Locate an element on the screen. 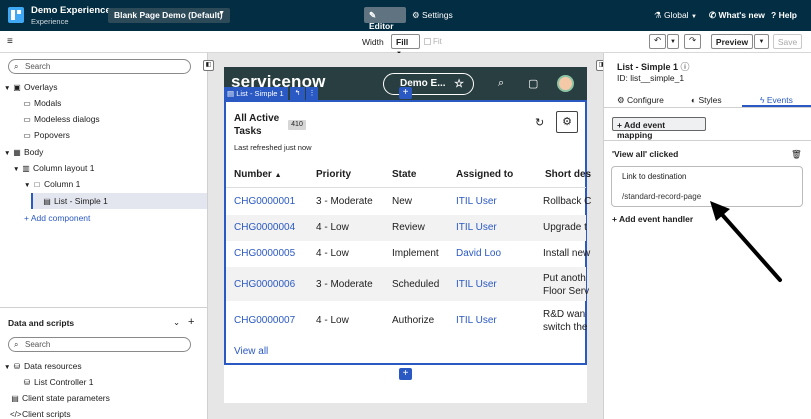 The height and width of the screenshot is (419, 811). last-refreshed-text: Last refreshed just now is located at coordinates (273, 147).